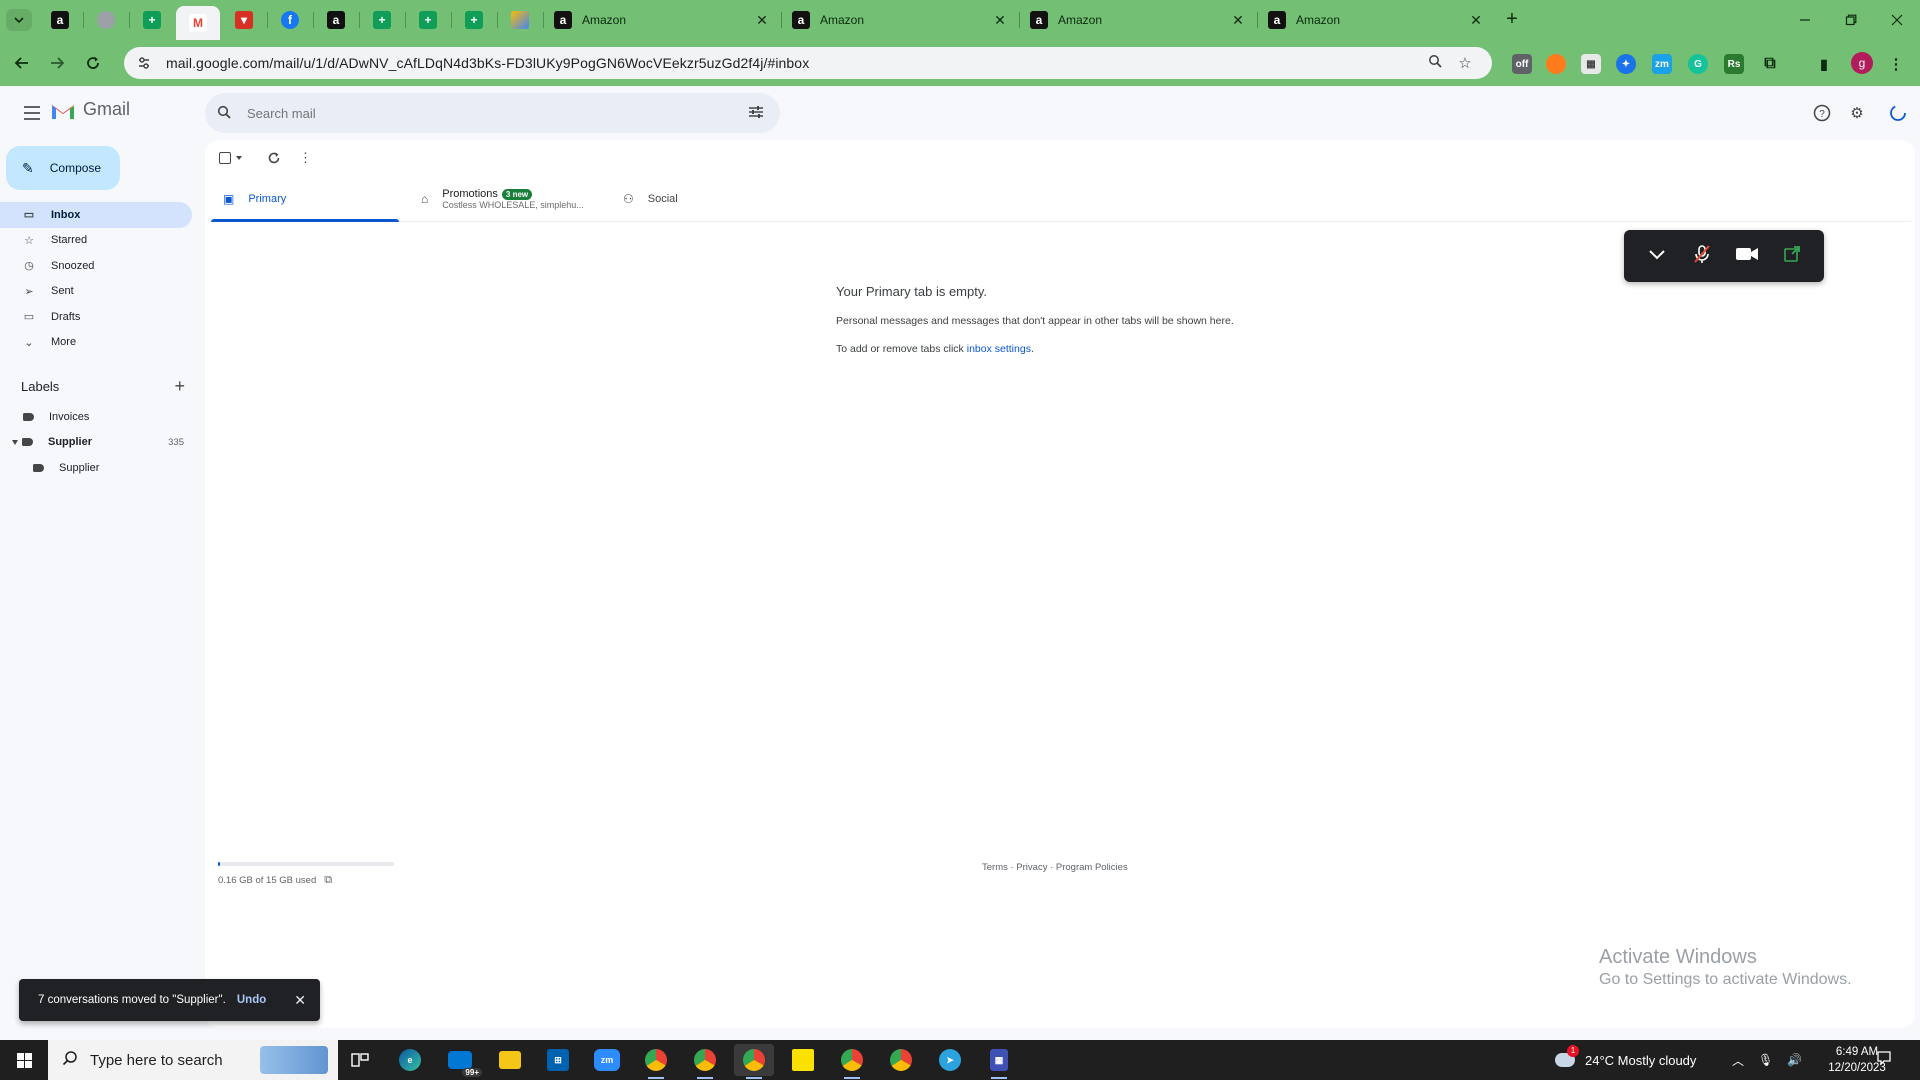 Image resolution: width=1920 pixels, height=1080 pixels. I want to click on search-icon, so click(227, 113).